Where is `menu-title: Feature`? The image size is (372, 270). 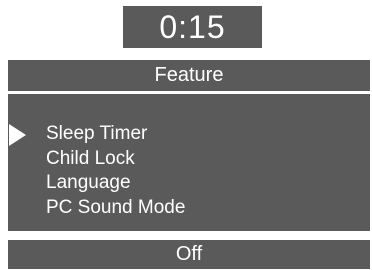 menu-title: Feature is located at coordinates (189, 75).